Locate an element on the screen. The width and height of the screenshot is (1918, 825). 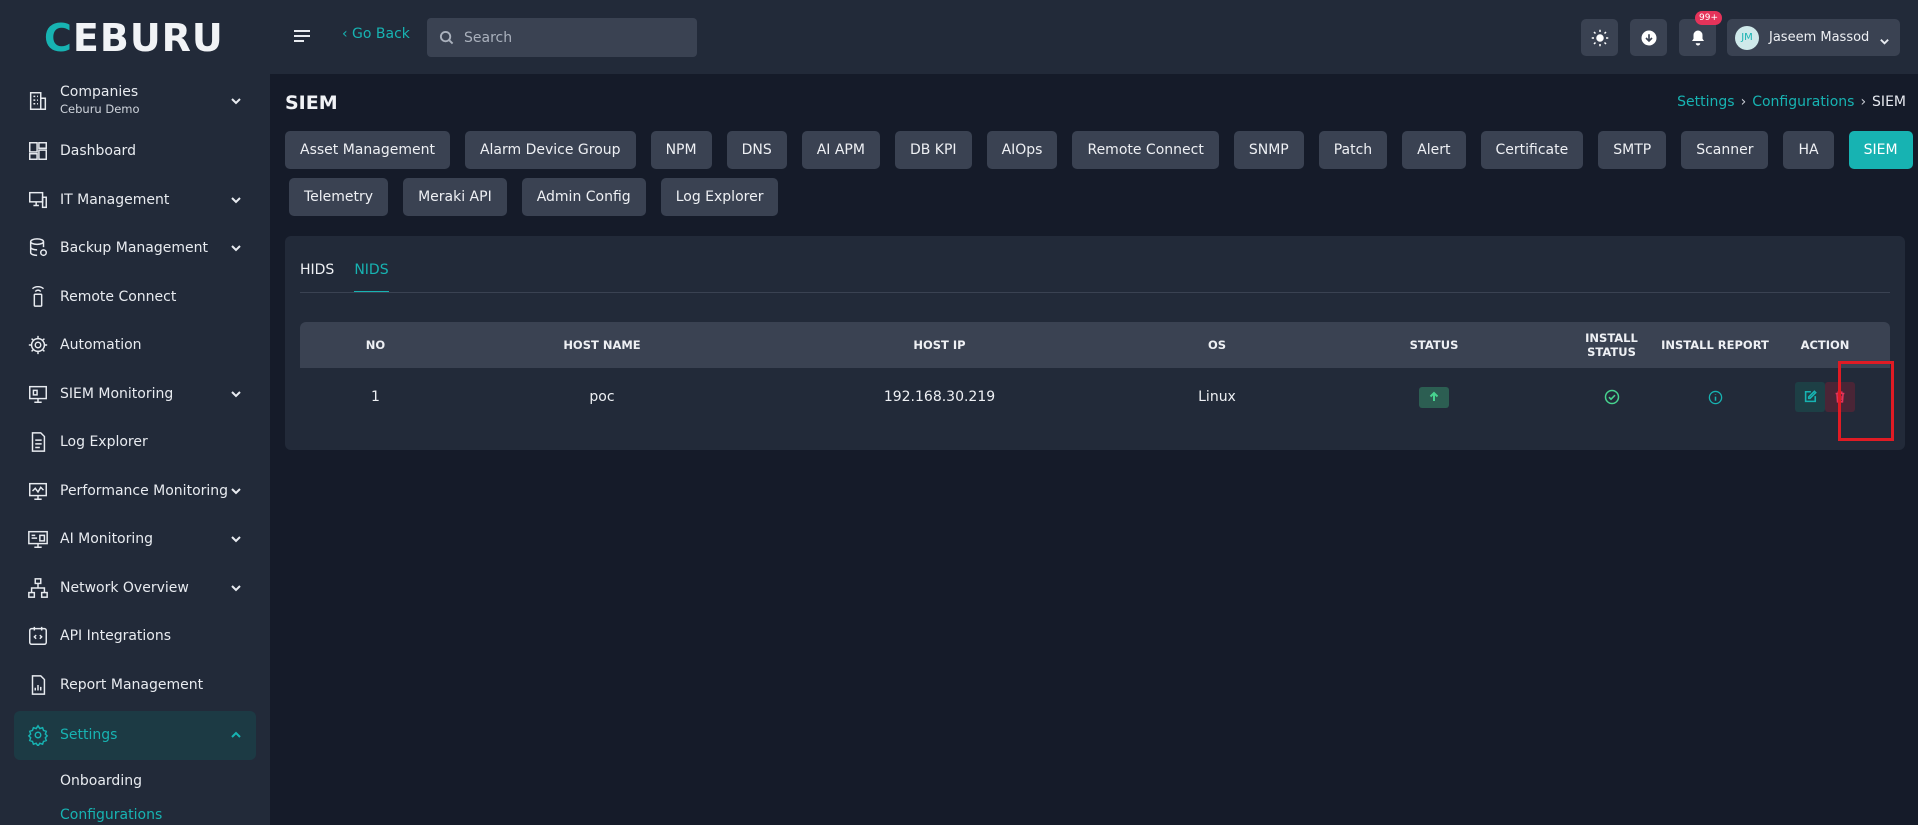
sidebar-item-performance-monitoring: Performance Monitoring is located at coordinates (135, 491).